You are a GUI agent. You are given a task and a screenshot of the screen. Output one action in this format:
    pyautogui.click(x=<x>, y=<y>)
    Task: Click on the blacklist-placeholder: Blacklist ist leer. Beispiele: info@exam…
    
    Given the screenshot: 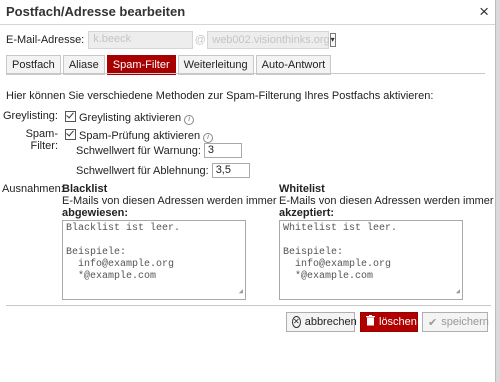 What is the action you would take?
    pyautogui.click(x=123, y=252)
    